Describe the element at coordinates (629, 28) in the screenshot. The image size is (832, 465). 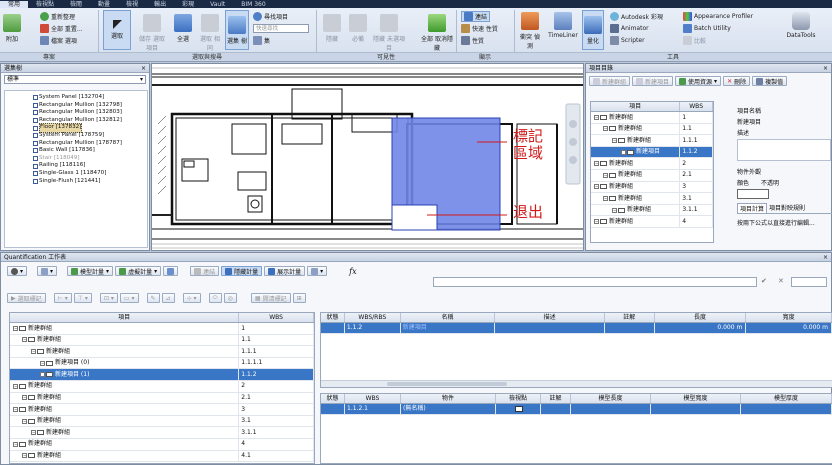
I see `animator-button: Animator` at that location.